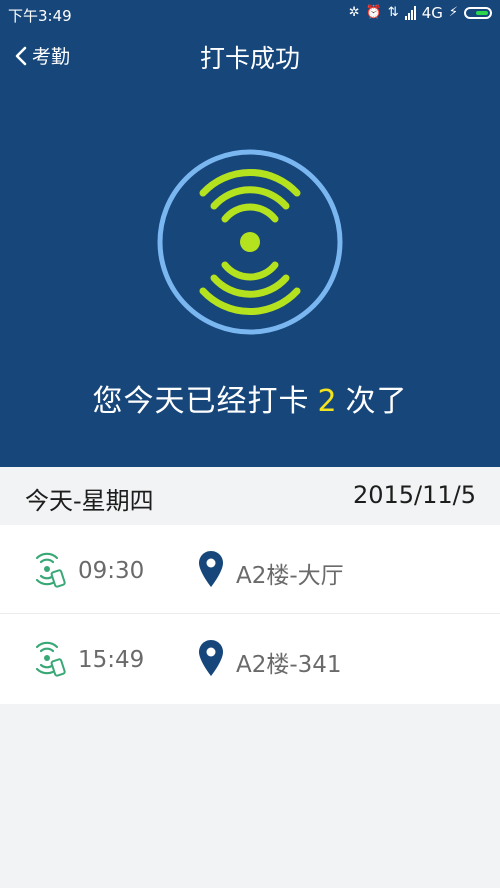  I want to click on record-time: 15:49, so click(111, 660).